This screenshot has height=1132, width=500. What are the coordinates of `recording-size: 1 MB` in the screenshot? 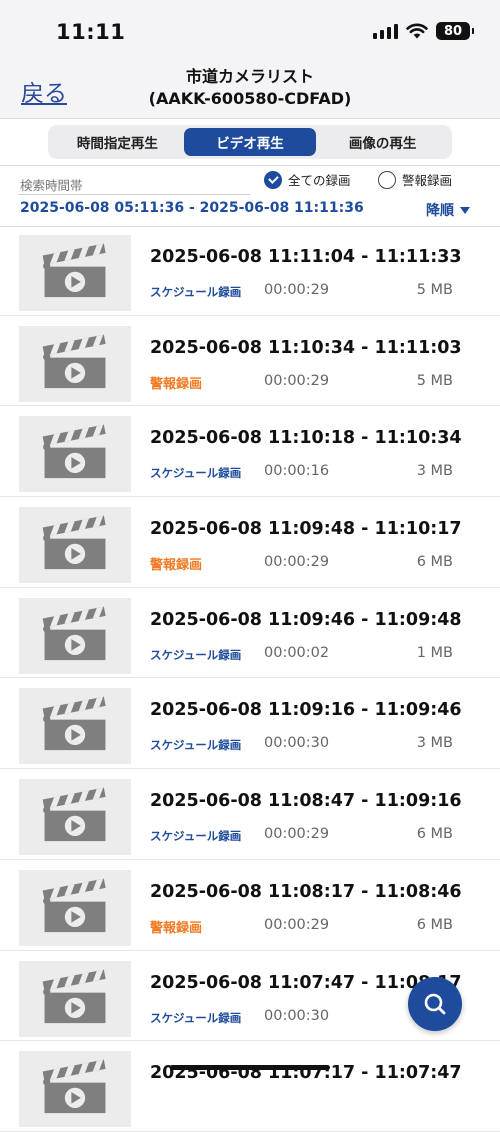 It's located at (434, 652).